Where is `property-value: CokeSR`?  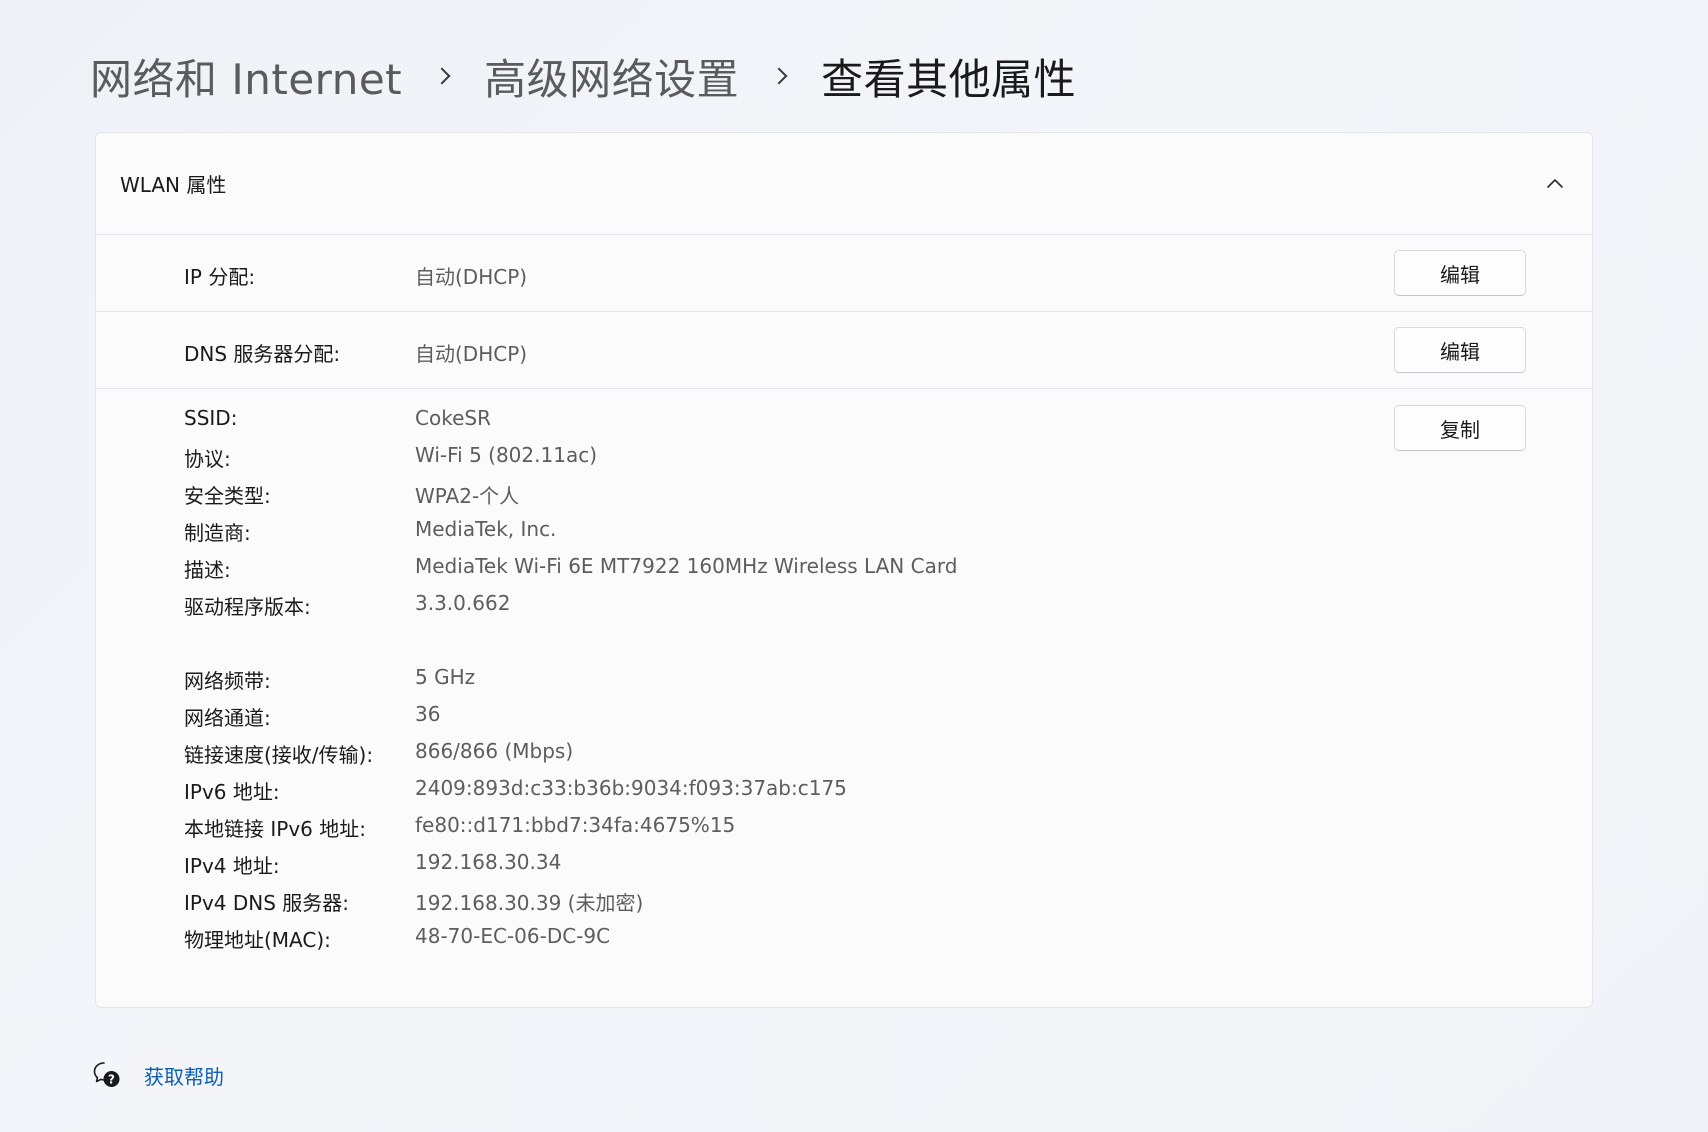
property-value: CokeSR is located at coordinates (453, 418).